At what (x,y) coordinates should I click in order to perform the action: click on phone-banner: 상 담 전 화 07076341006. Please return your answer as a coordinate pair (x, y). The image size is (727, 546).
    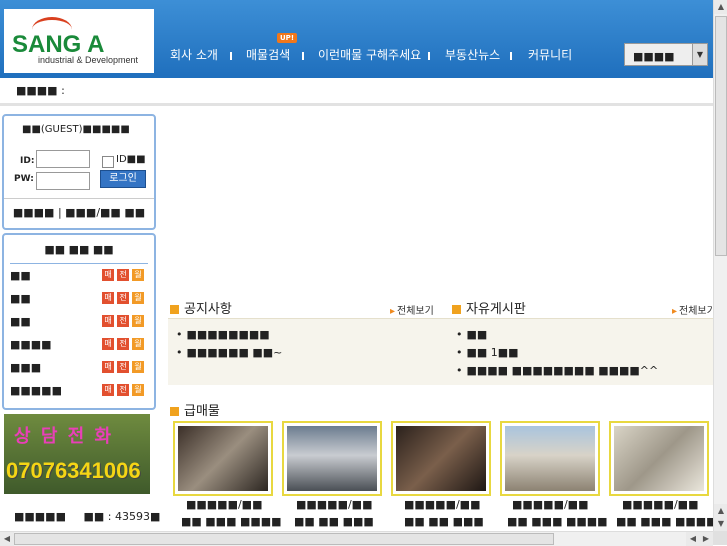
    Looking at the image, I should click on (77, 454).